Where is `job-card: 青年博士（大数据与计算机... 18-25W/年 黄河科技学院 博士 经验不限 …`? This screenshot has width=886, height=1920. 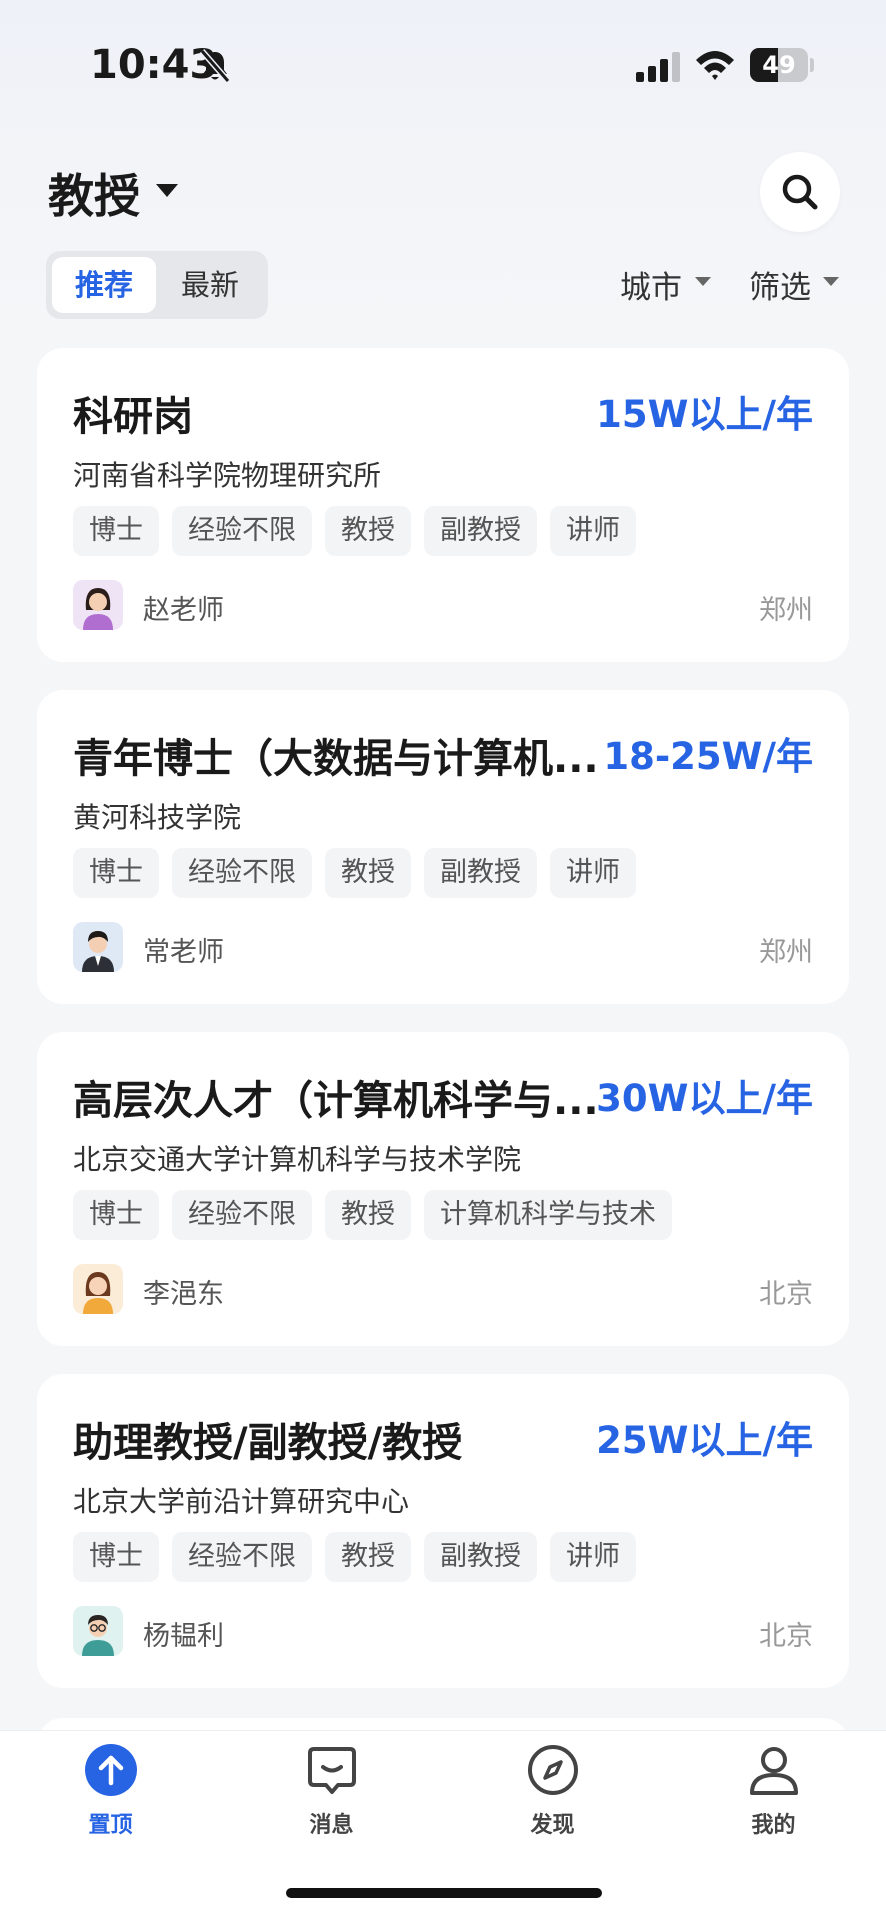 job-card: 青年博士（大数据与计算机... 18-25W/年 黄河科技学院 博士 经验不限 … is located at coordinates (443, 847).